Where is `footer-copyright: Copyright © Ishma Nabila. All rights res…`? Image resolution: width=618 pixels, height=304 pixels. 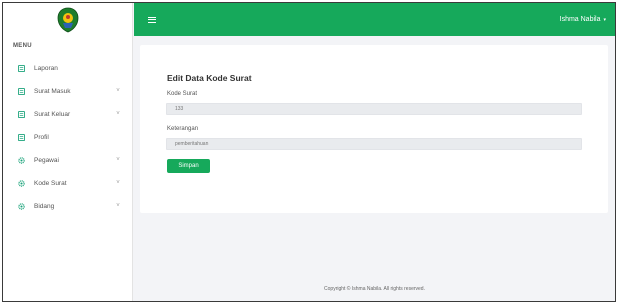 footer-copyright: Copyright © Ishma Nabila. All rights res… is located at coordinates (374, 289).